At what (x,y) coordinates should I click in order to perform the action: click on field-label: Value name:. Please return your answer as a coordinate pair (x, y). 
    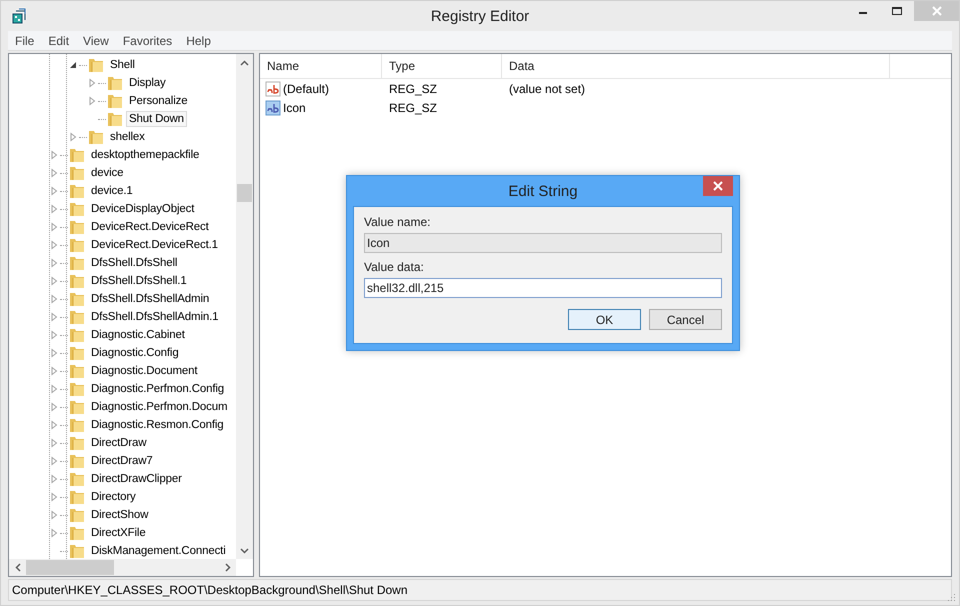
    Looking at the image, I should click on (398, 222).